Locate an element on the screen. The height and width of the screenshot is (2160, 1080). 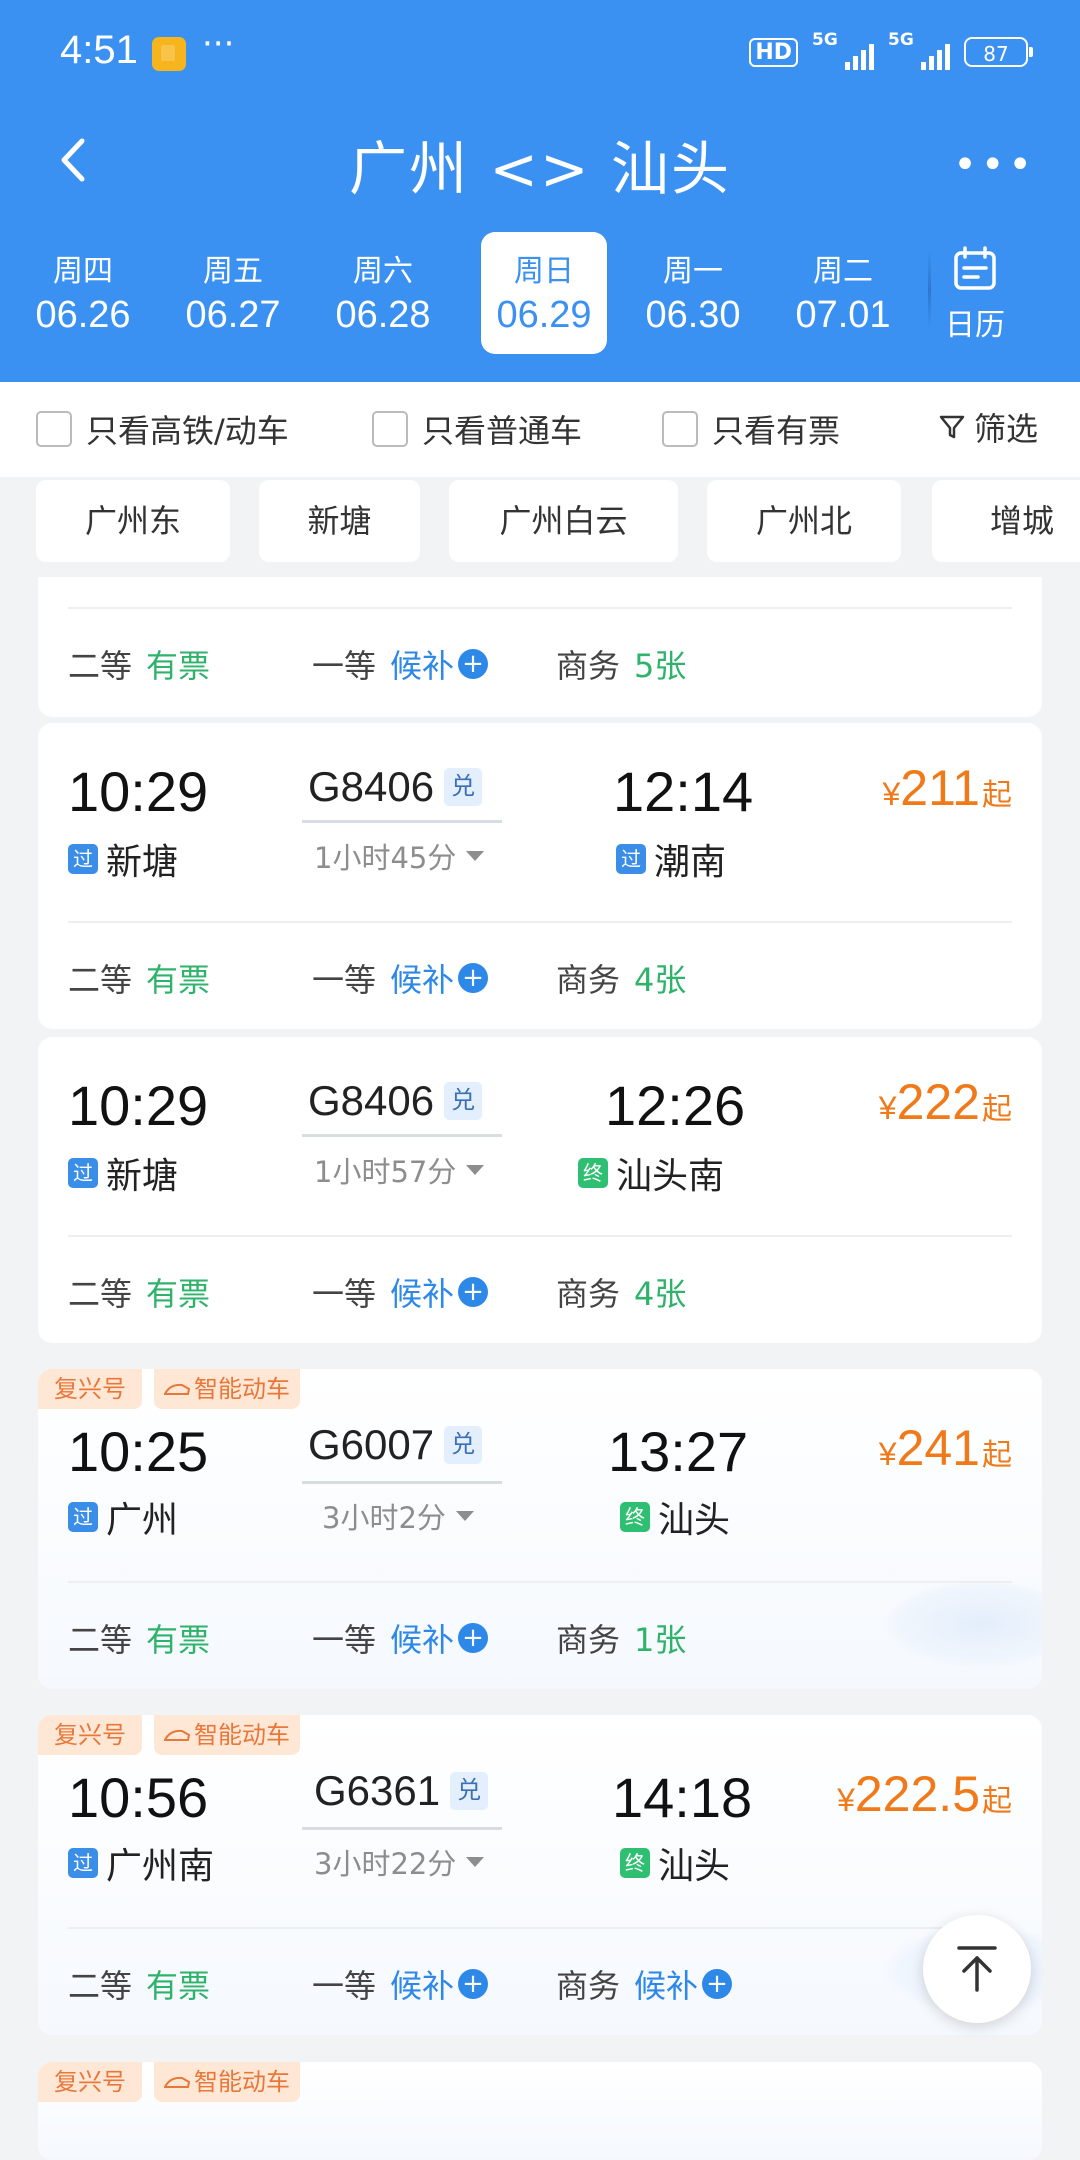
status-right: HD 5G 5G 87 is located at coordinates (891, 50).